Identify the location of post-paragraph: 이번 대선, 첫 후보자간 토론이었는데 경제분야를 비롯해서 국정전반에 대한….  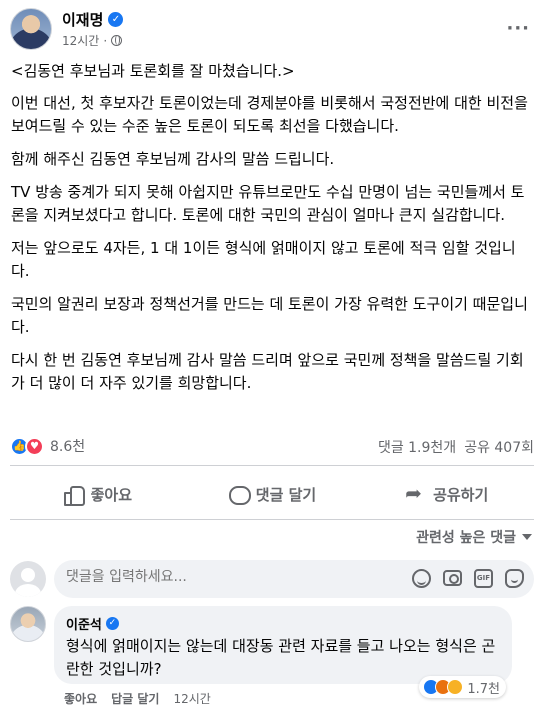
(269, 114).